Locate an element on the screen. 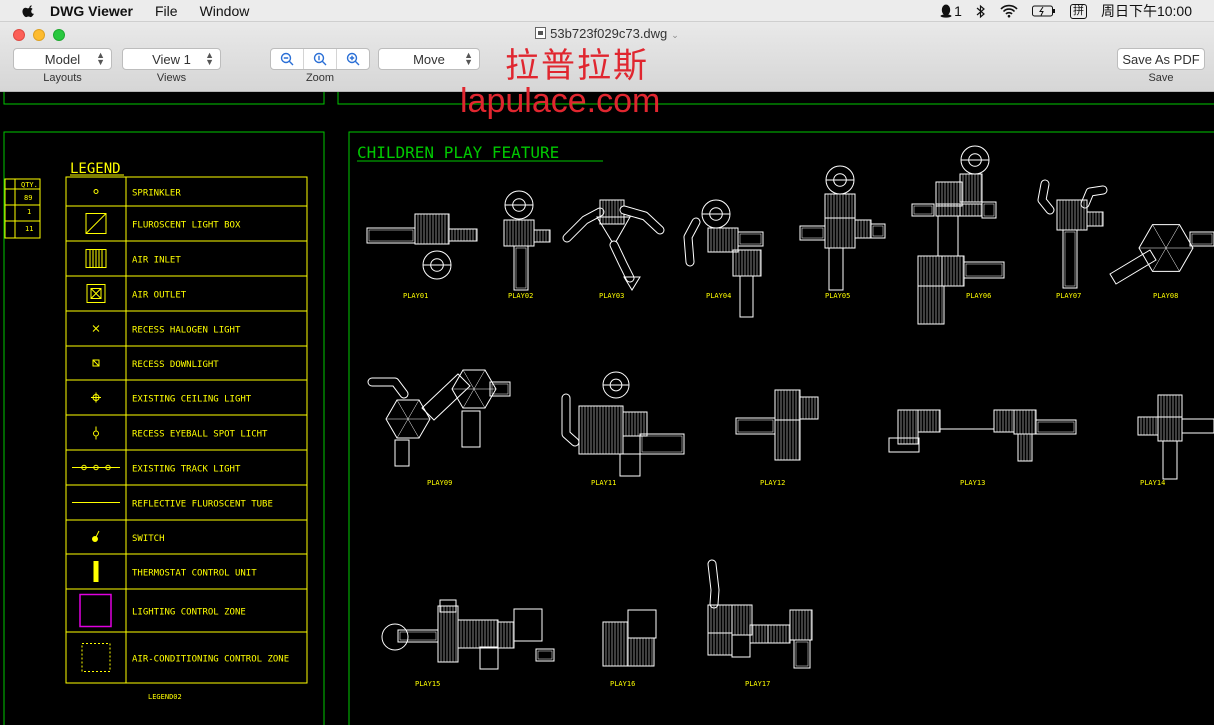 This screenshot has height=725, width=1214. save-as-pdf-button: Save As PDF is located at coordinates (1161, 59).